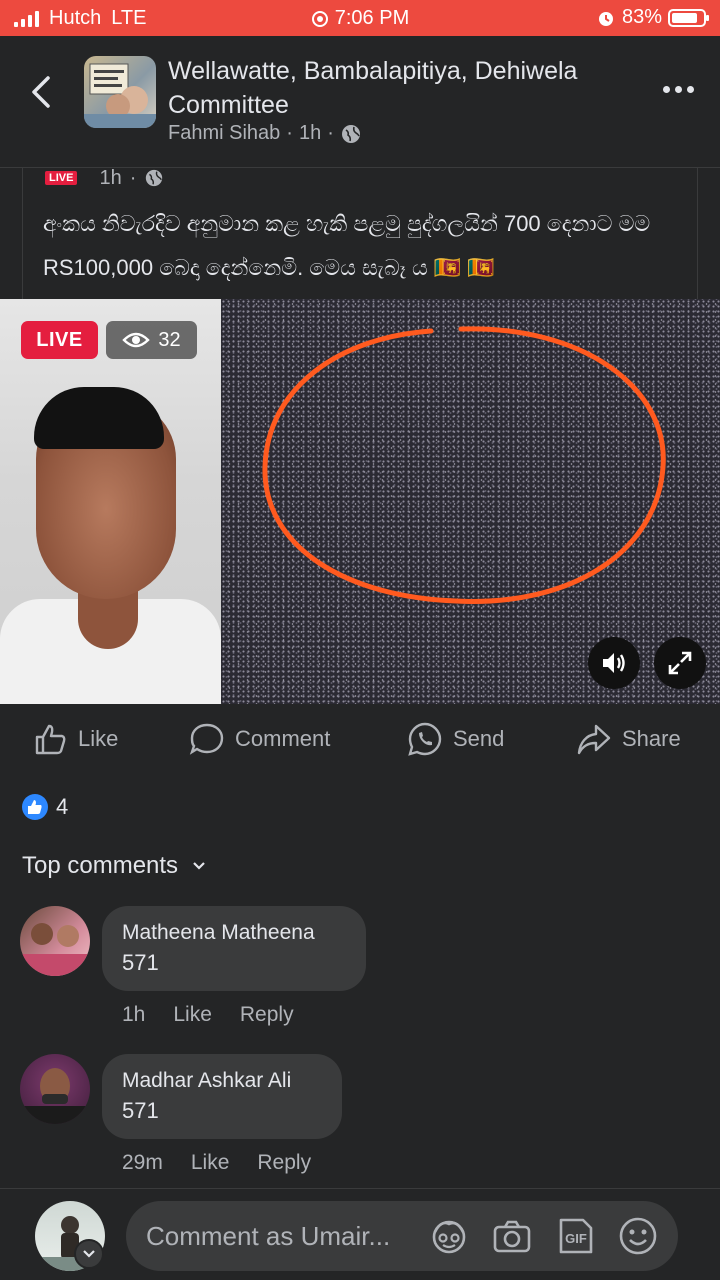 This screenshot has width=720, height=1280. I want to click on comment-composer: GIF, so click(360, 1234).